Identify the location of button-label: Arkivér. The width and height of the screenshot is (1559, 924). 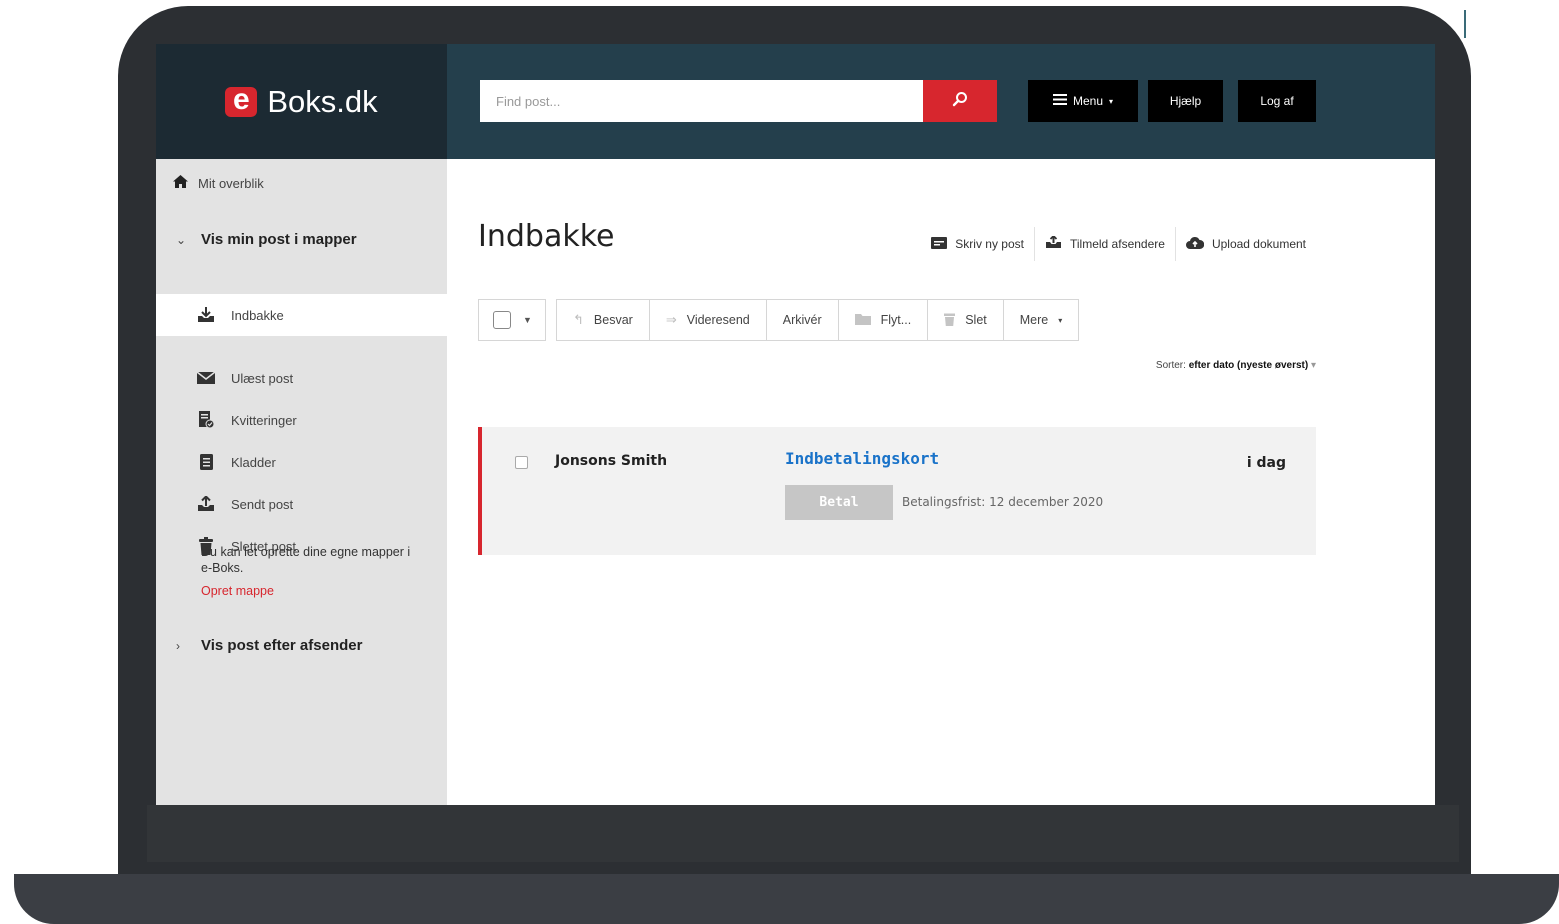
(802, 320).